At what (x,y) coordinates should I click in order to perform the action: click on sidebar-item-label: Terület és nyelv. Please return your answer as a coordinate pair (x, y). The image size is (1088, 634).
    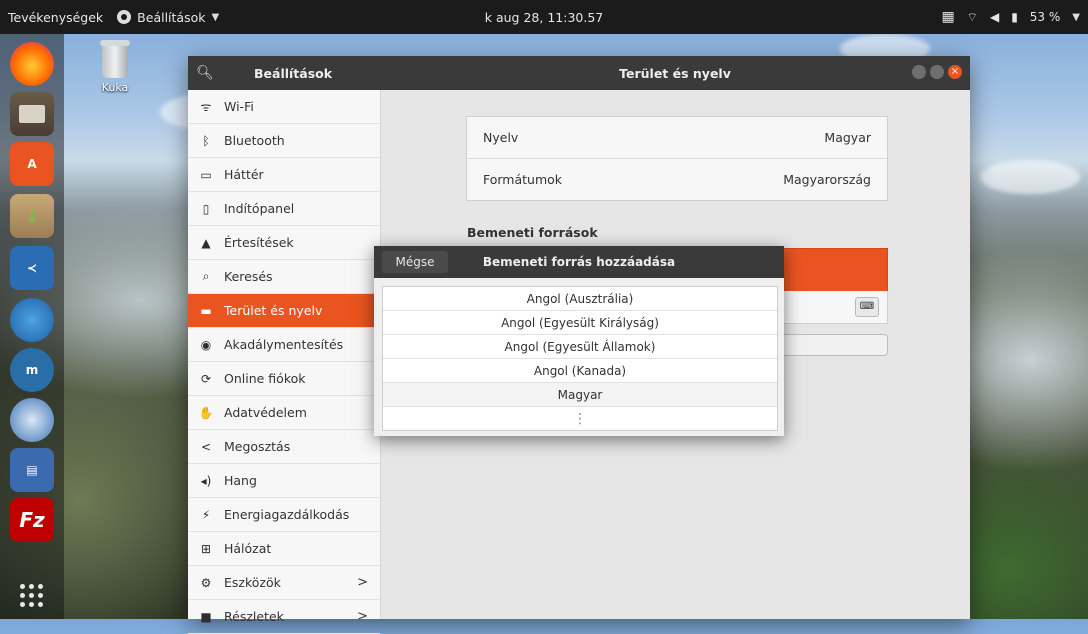
    Looking at the image, I should click on (273, 310).